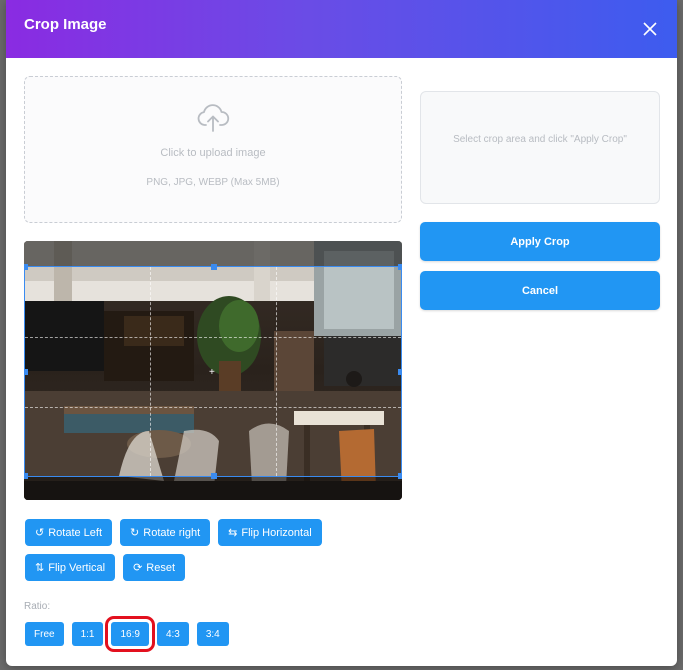  What do you see at coordinates (172, 532) in the screenshot?
I see `rotate-right-label: Rotate right` at bounding box center [172, 532].